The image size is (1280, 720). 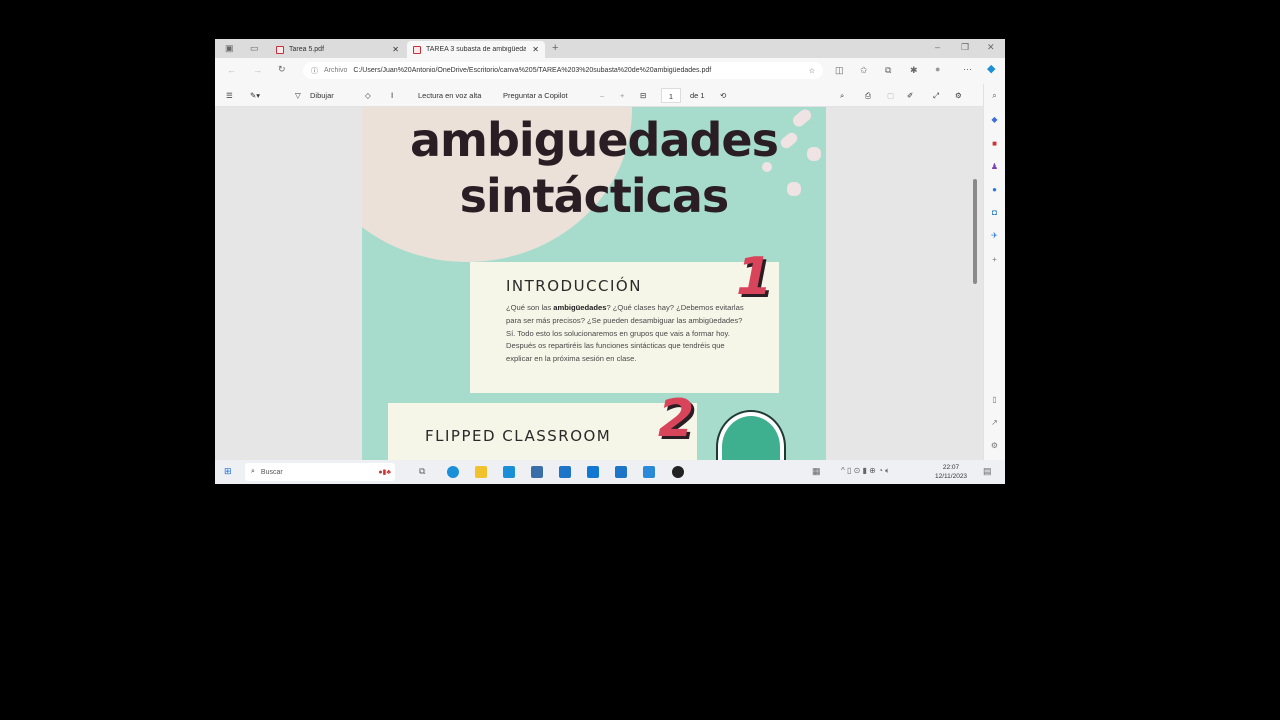 I want to click on restore-icon: ❐, so click(x=965, y=47).